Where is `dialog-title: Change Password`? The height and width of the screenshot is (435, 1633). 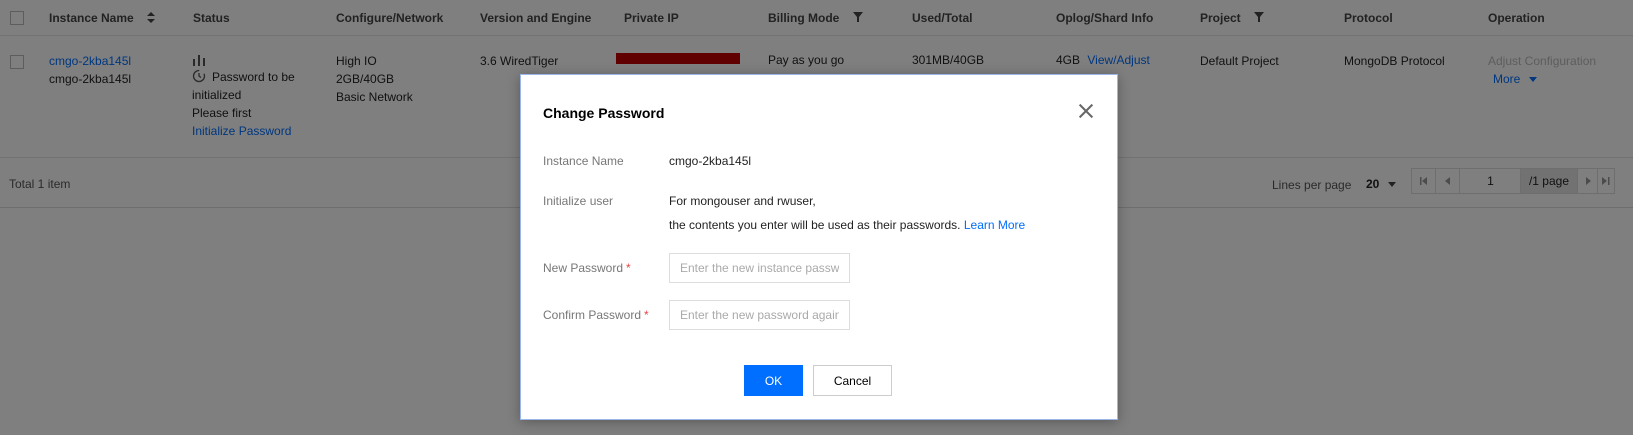
dialog-title: Change Password is located at coordinates (604, 113).